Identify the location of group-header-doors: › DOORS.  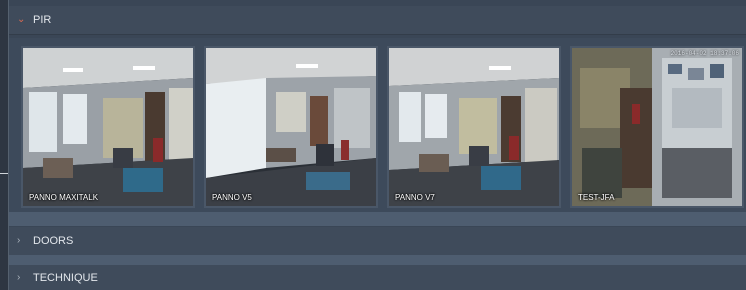
(377, 241).